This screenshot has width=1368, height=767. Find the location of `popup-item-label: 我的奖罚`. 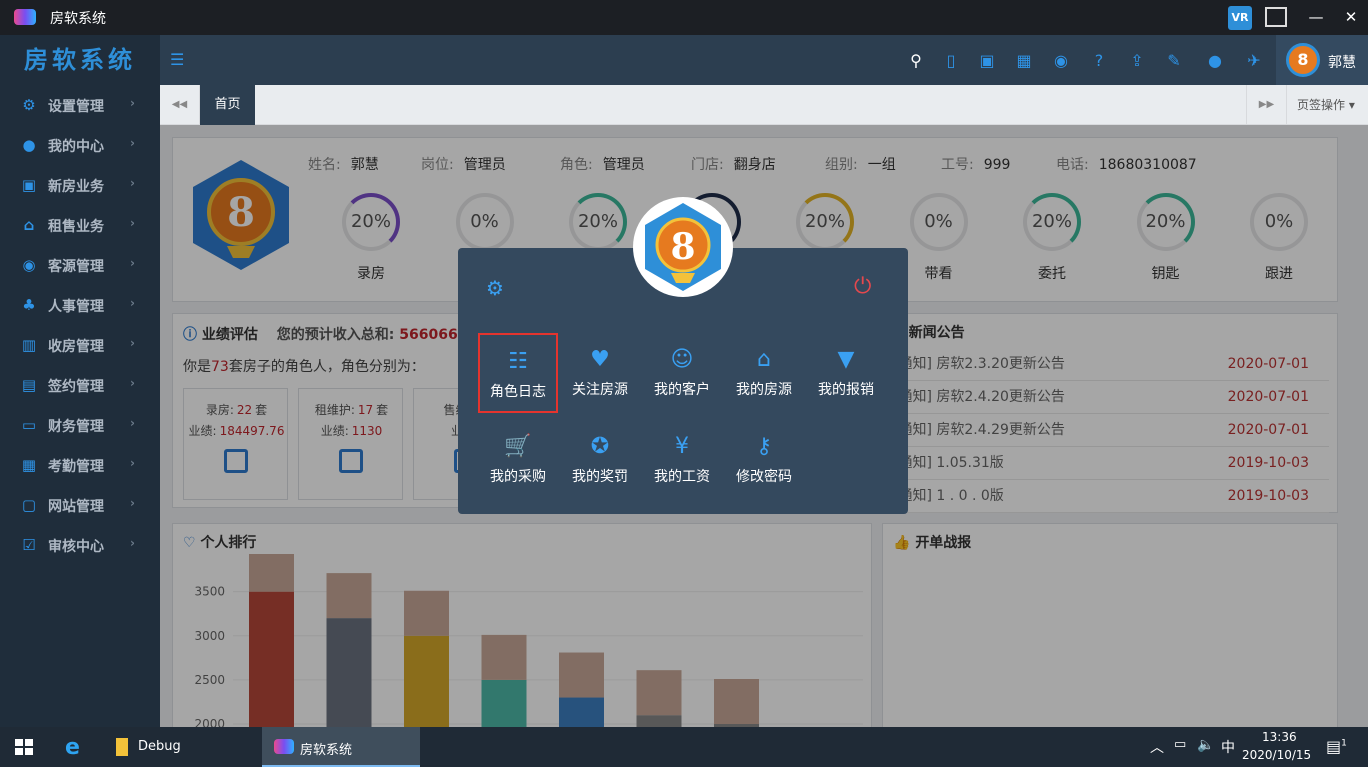

popup-item-label: 我的奖罚 is located at coordinates (600, 477).